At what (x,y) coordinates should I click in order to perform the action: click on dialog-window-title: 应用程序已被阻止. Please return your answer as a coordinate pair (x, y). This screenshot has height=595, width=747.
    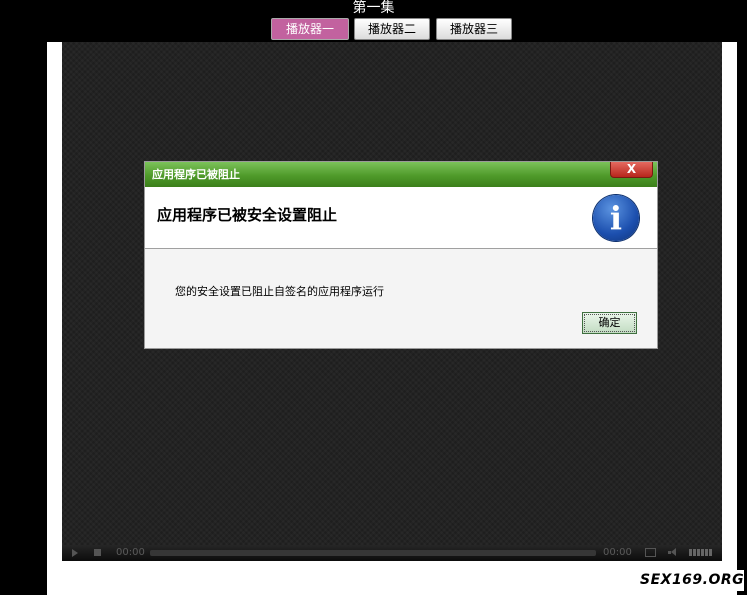
    Looking at the image, I should click on (196, 174).